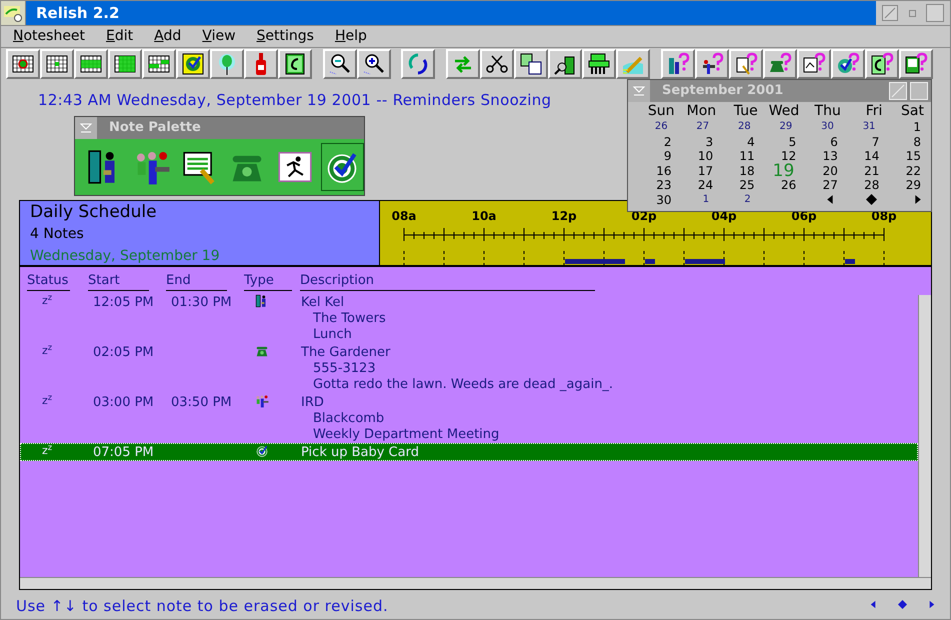 The width and height of the screenshot is (951, 620). I want to click on calendar-day: 13, so click(821, 156).